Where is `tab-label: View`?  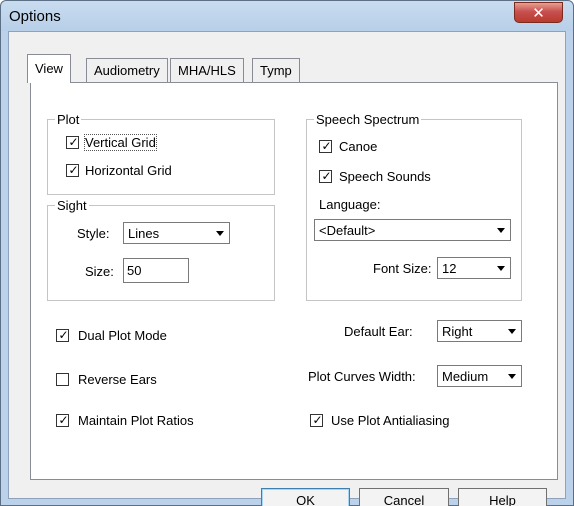 tab-label: View is located at coordinates (49, 68).